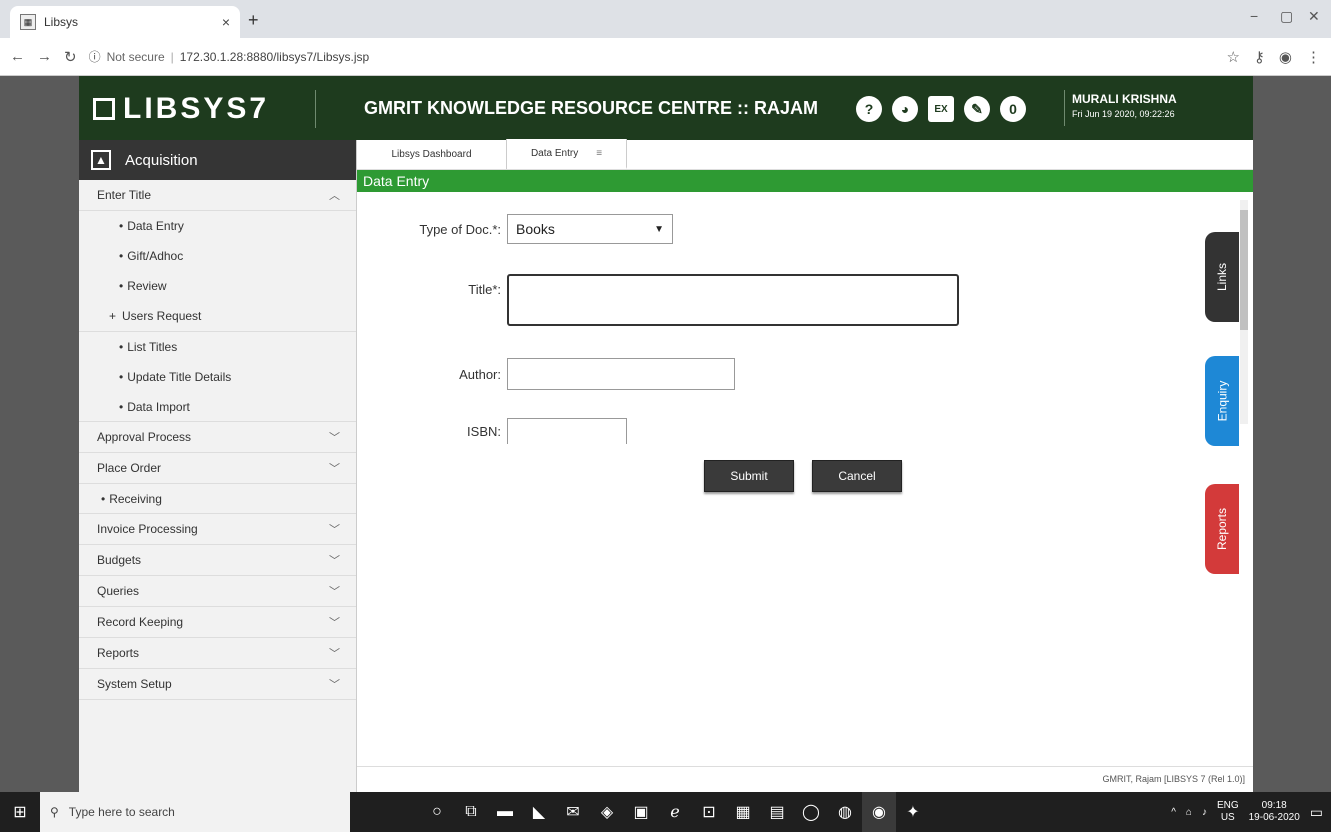 The width and height of the screenshot is (1331, 832). What do you see at coordinates (70, 57) in the screenshot?
I see `reload-icon: ↻` at bounding box center [70, 57].